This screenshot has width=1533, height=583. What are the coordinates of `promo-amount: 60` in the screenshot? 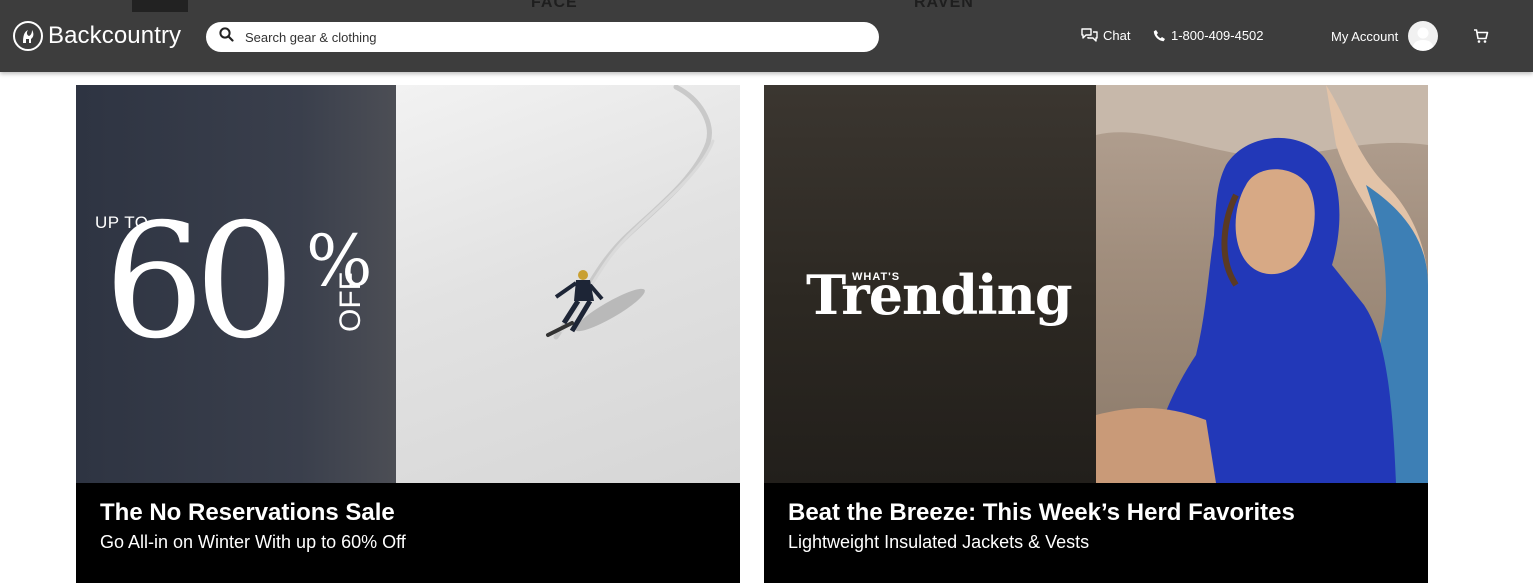 It's located at (199, 282).